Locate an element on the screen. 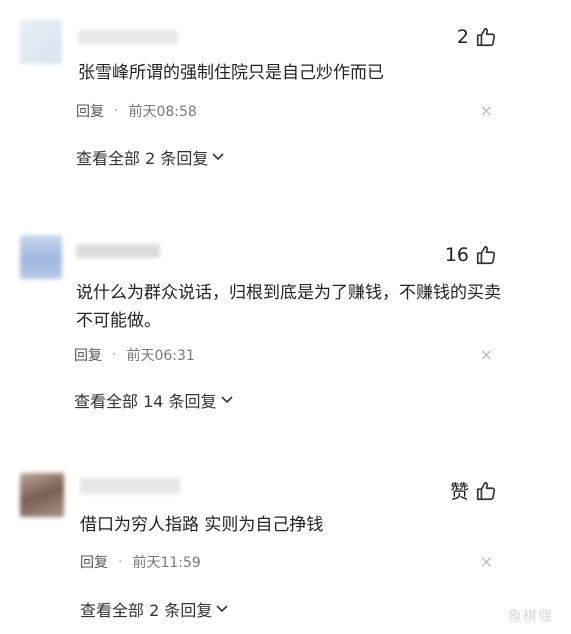 The height and width of the screenshot is (634, 571). like-count: 16 is located at coordinates (456, 255).